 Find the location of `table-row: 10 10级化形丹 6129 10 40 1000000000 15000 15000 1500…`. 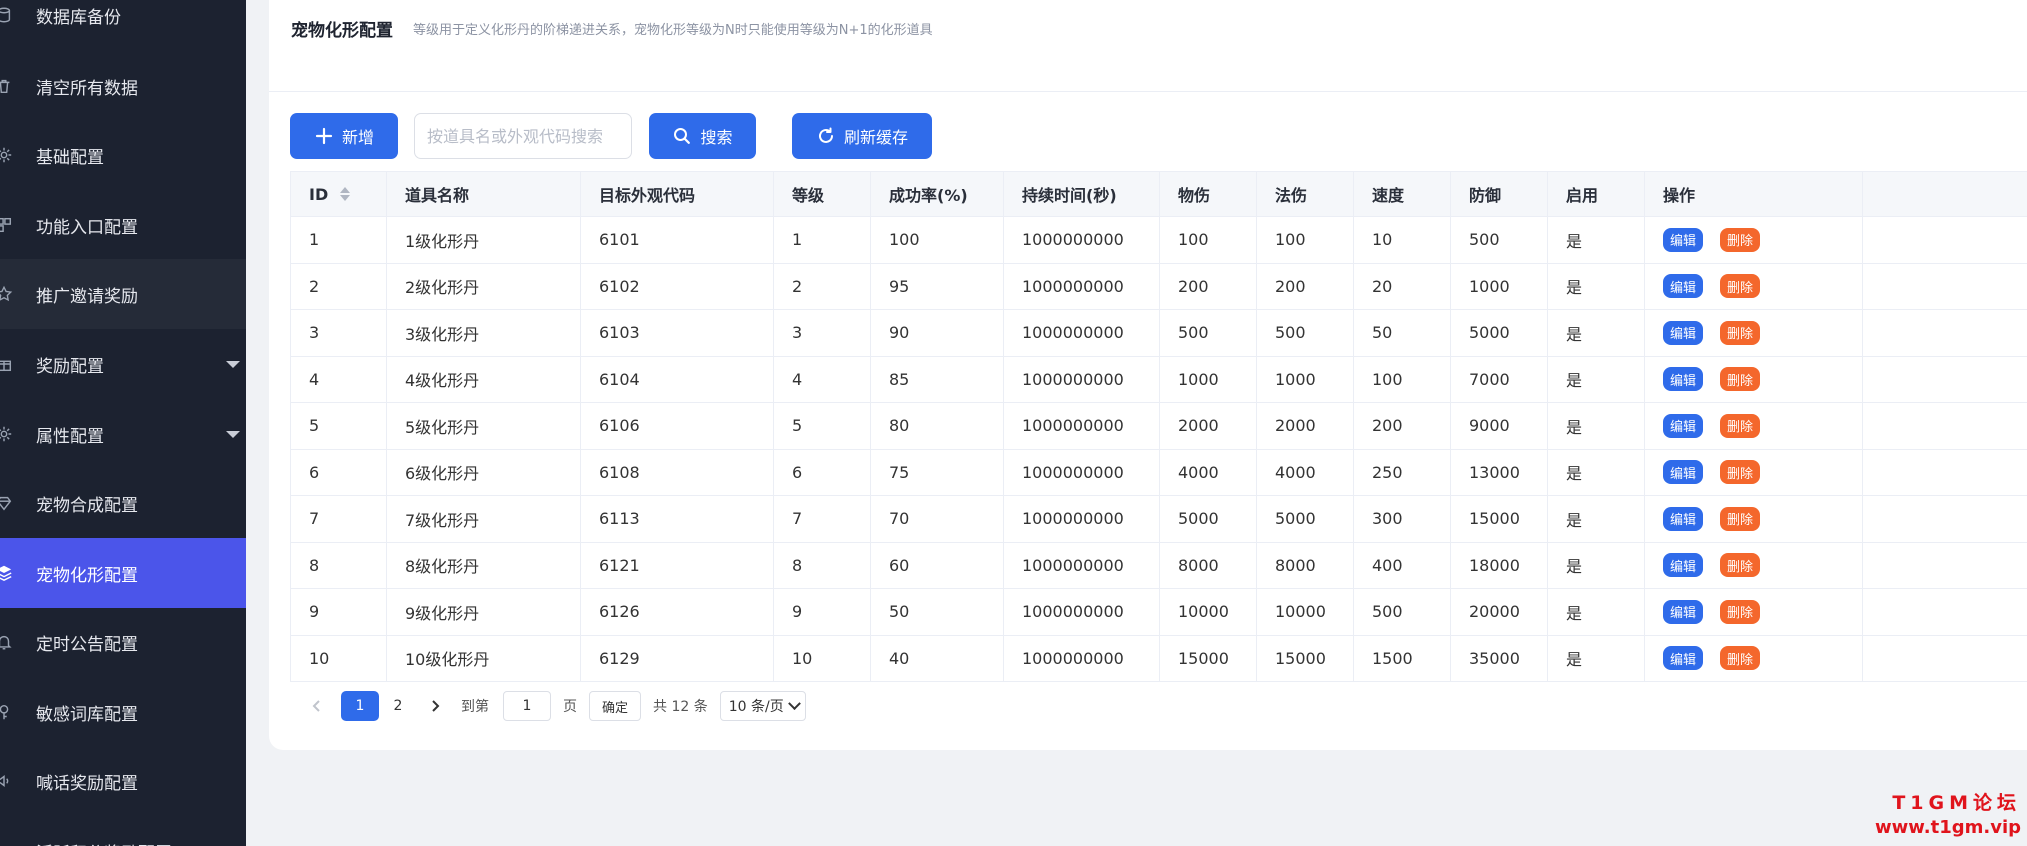

table-row: 10 10级化形丹 6129 10 40 1000000000 15000 15000 1500… is located at coordinates (1158, 658).